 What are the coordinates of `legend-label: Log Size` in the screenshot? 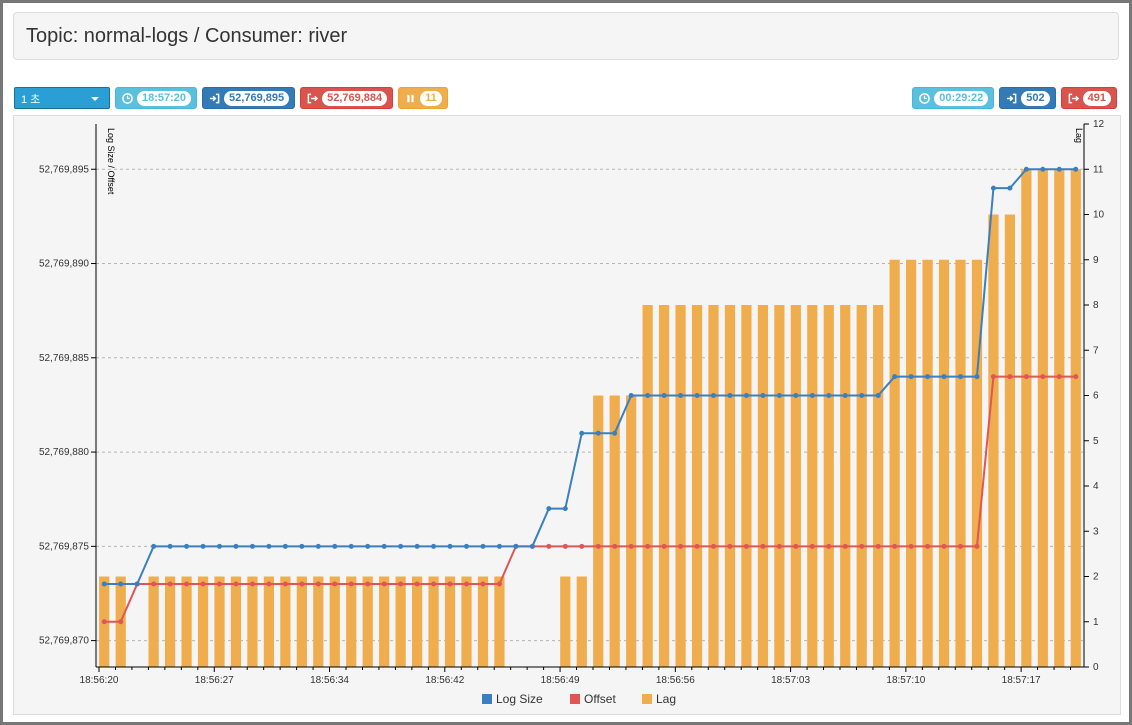 It's located at (519, 699).